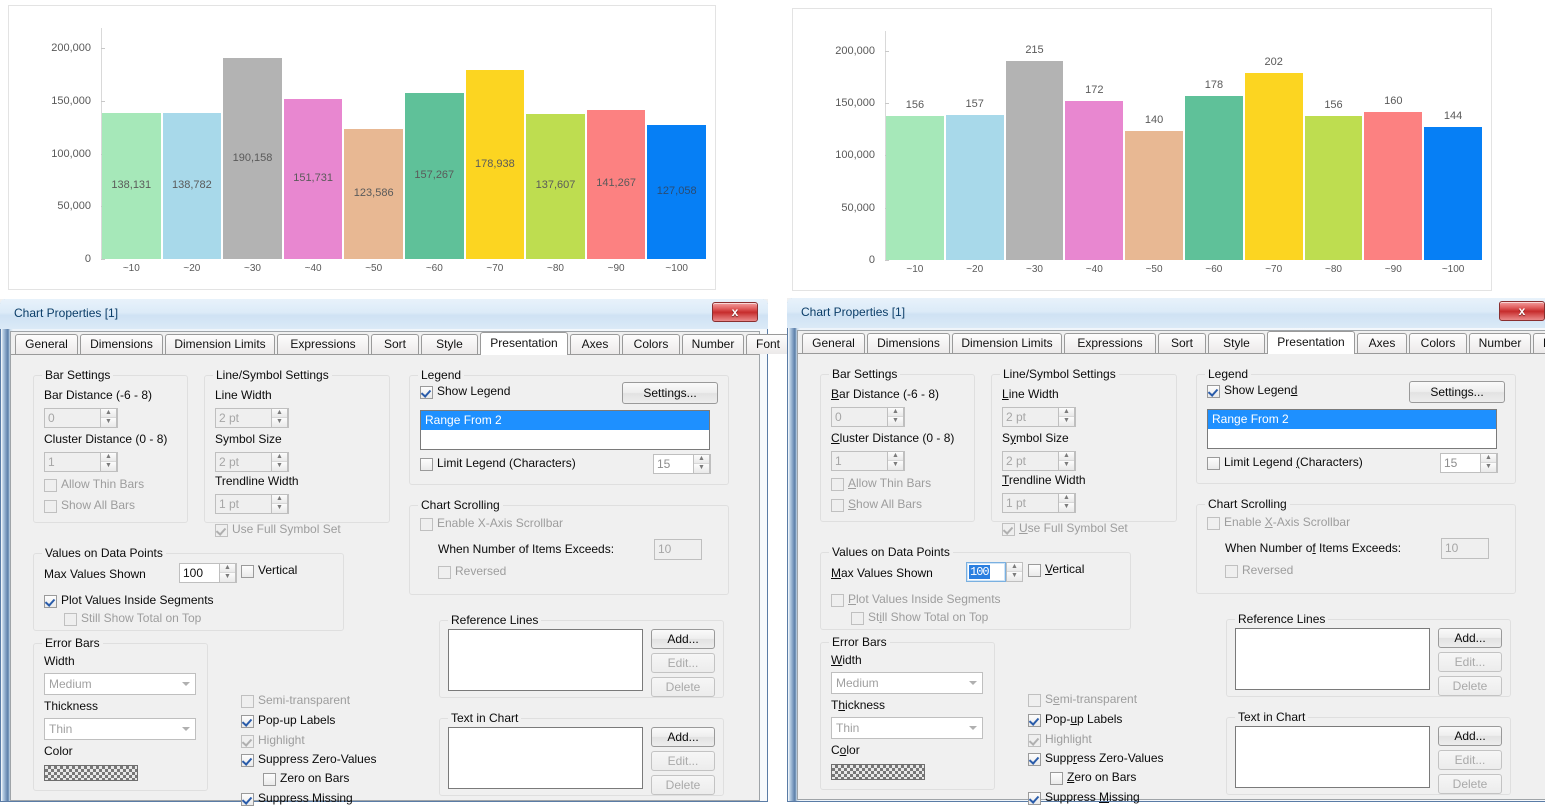 This screenshot has height=806, width=1545. Describe the element at coordinates (895, 456) in the screenshot. I see `cluster-distance-input-spin-up-icon: ▲` at that location.